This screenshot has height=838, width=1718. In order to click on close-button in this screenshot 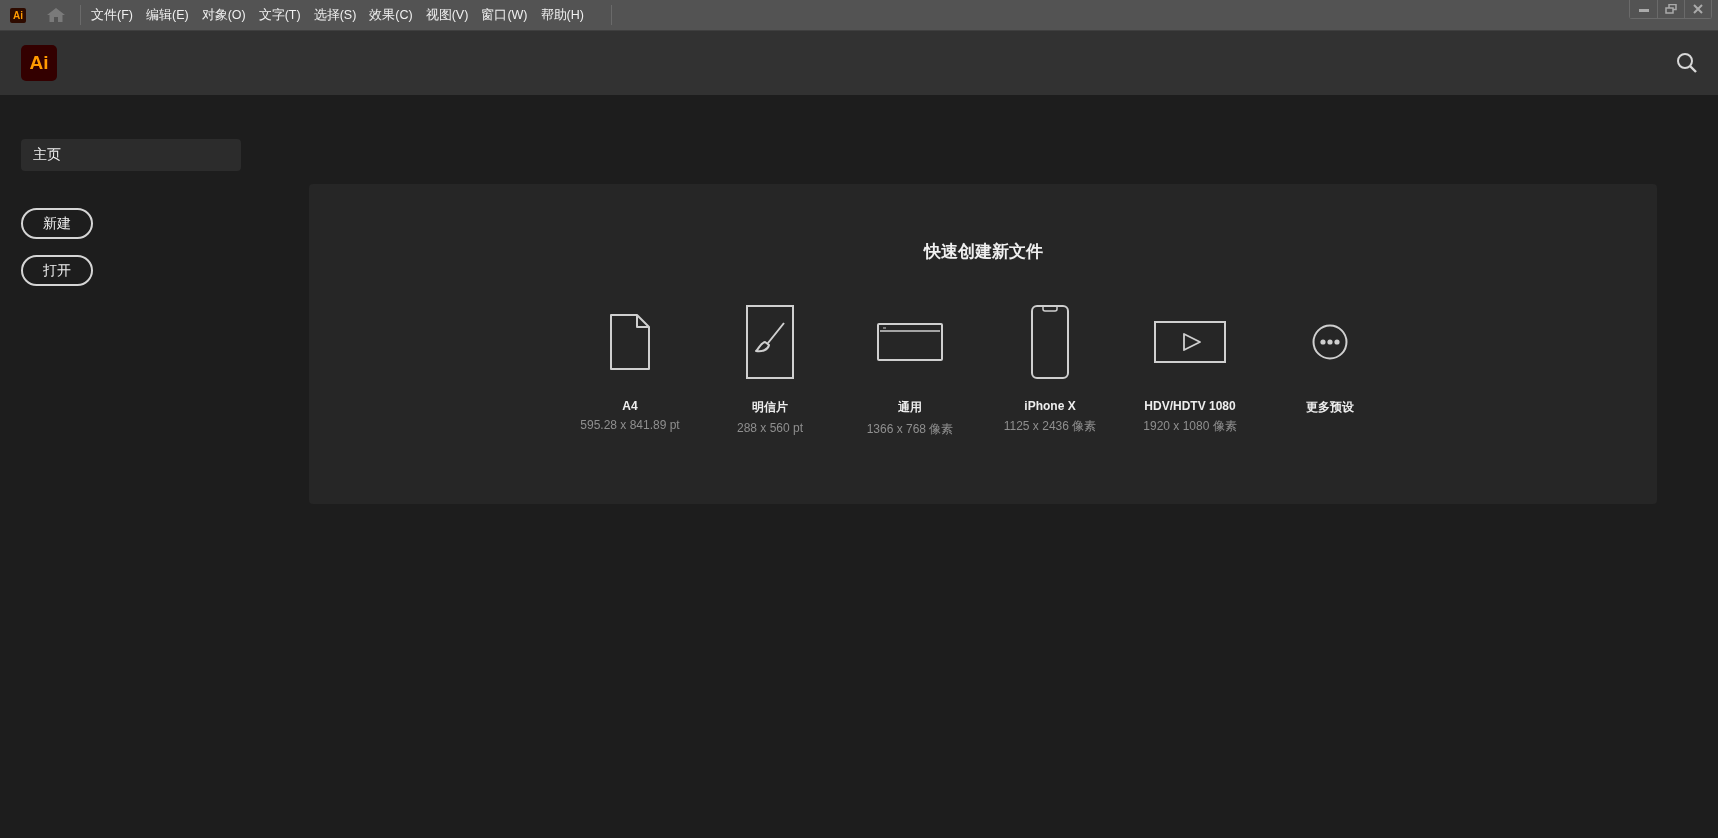, I will do `click(1697, 9)`.